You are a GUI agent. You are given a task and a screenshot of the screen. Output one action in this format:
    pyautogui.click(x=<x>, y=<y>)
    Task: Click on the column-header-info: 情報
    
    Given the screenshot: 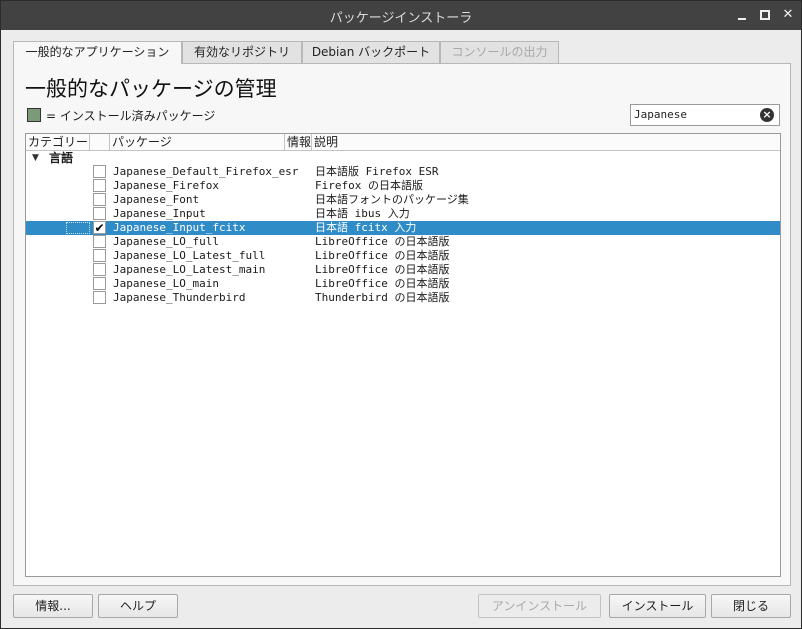 What is the action you would take?
    pyautogui.click(x=298, y=142)
    